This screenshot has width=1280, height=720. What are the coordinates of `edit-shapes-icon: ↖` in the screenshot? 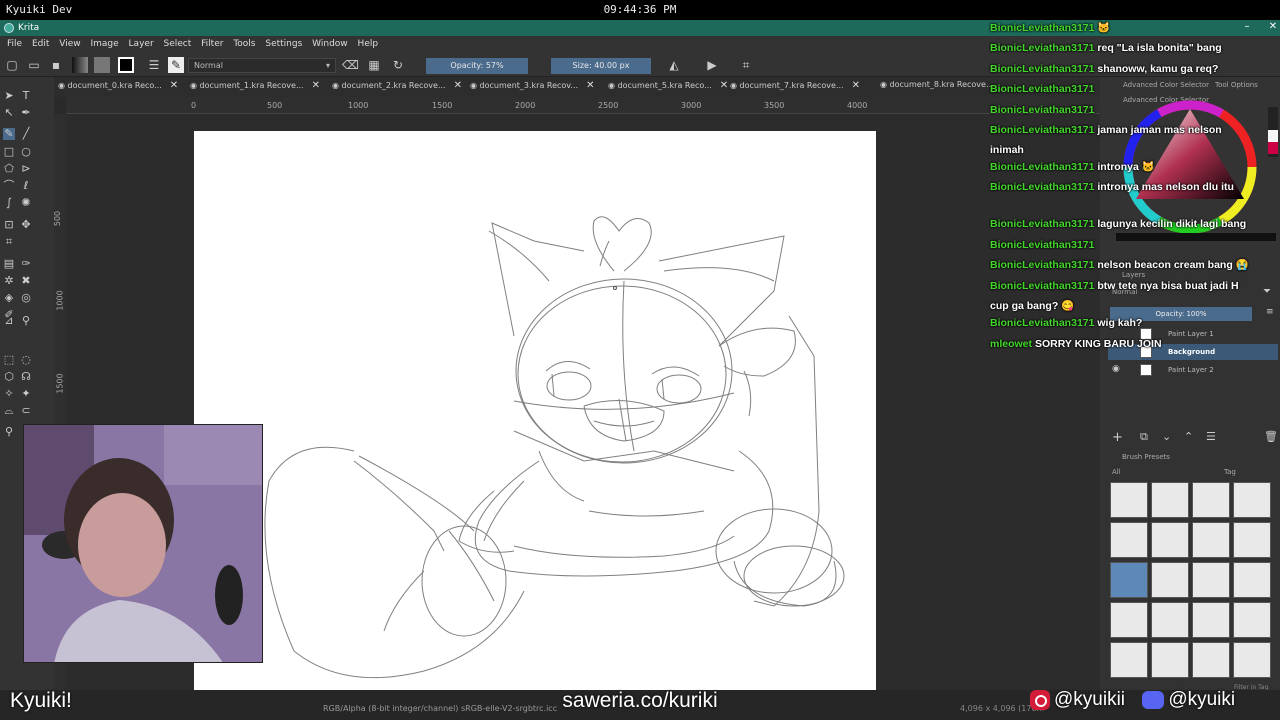 It's located at (9, 113).